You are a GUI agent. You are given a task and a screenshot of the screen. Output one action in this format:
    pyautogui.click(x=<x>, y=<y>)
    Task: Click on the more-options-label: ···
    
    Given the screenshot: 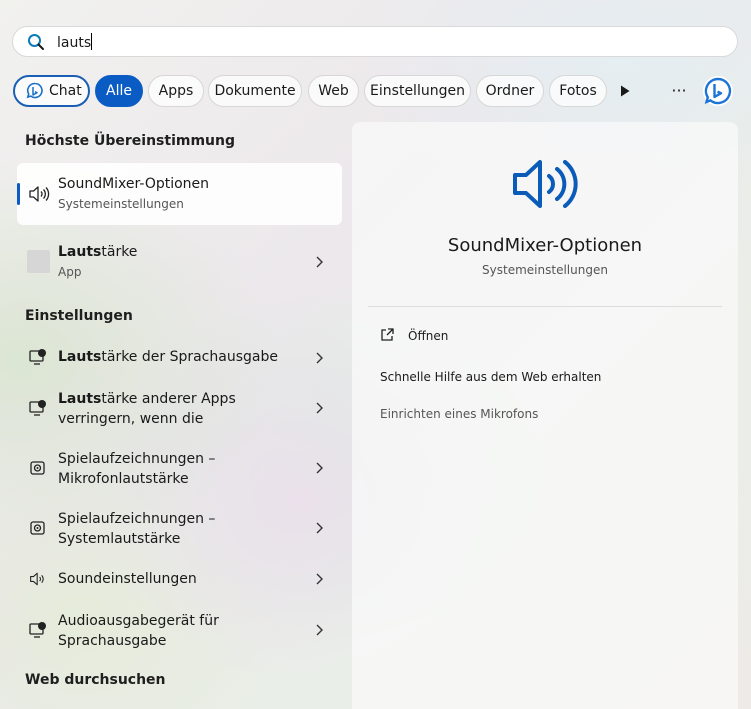 What is the action you would take?
    pyautogui.click(x=679, y=90)
    